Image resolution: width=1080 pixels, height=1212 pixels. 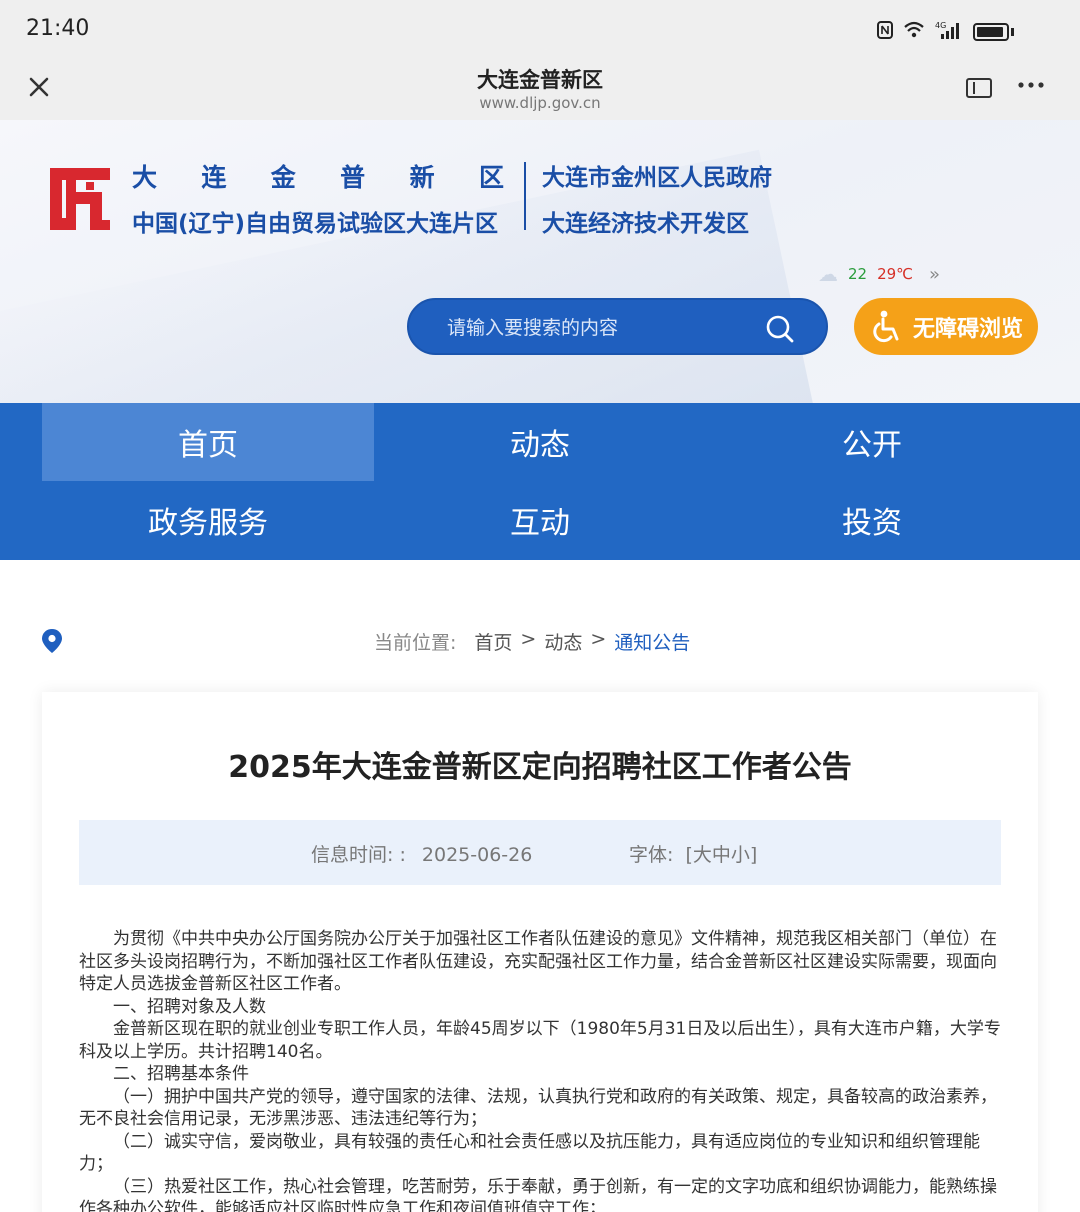 I want to click on article-heading-basic-requirements: 二、招聘基本条件, so click(x=181, y=1074).